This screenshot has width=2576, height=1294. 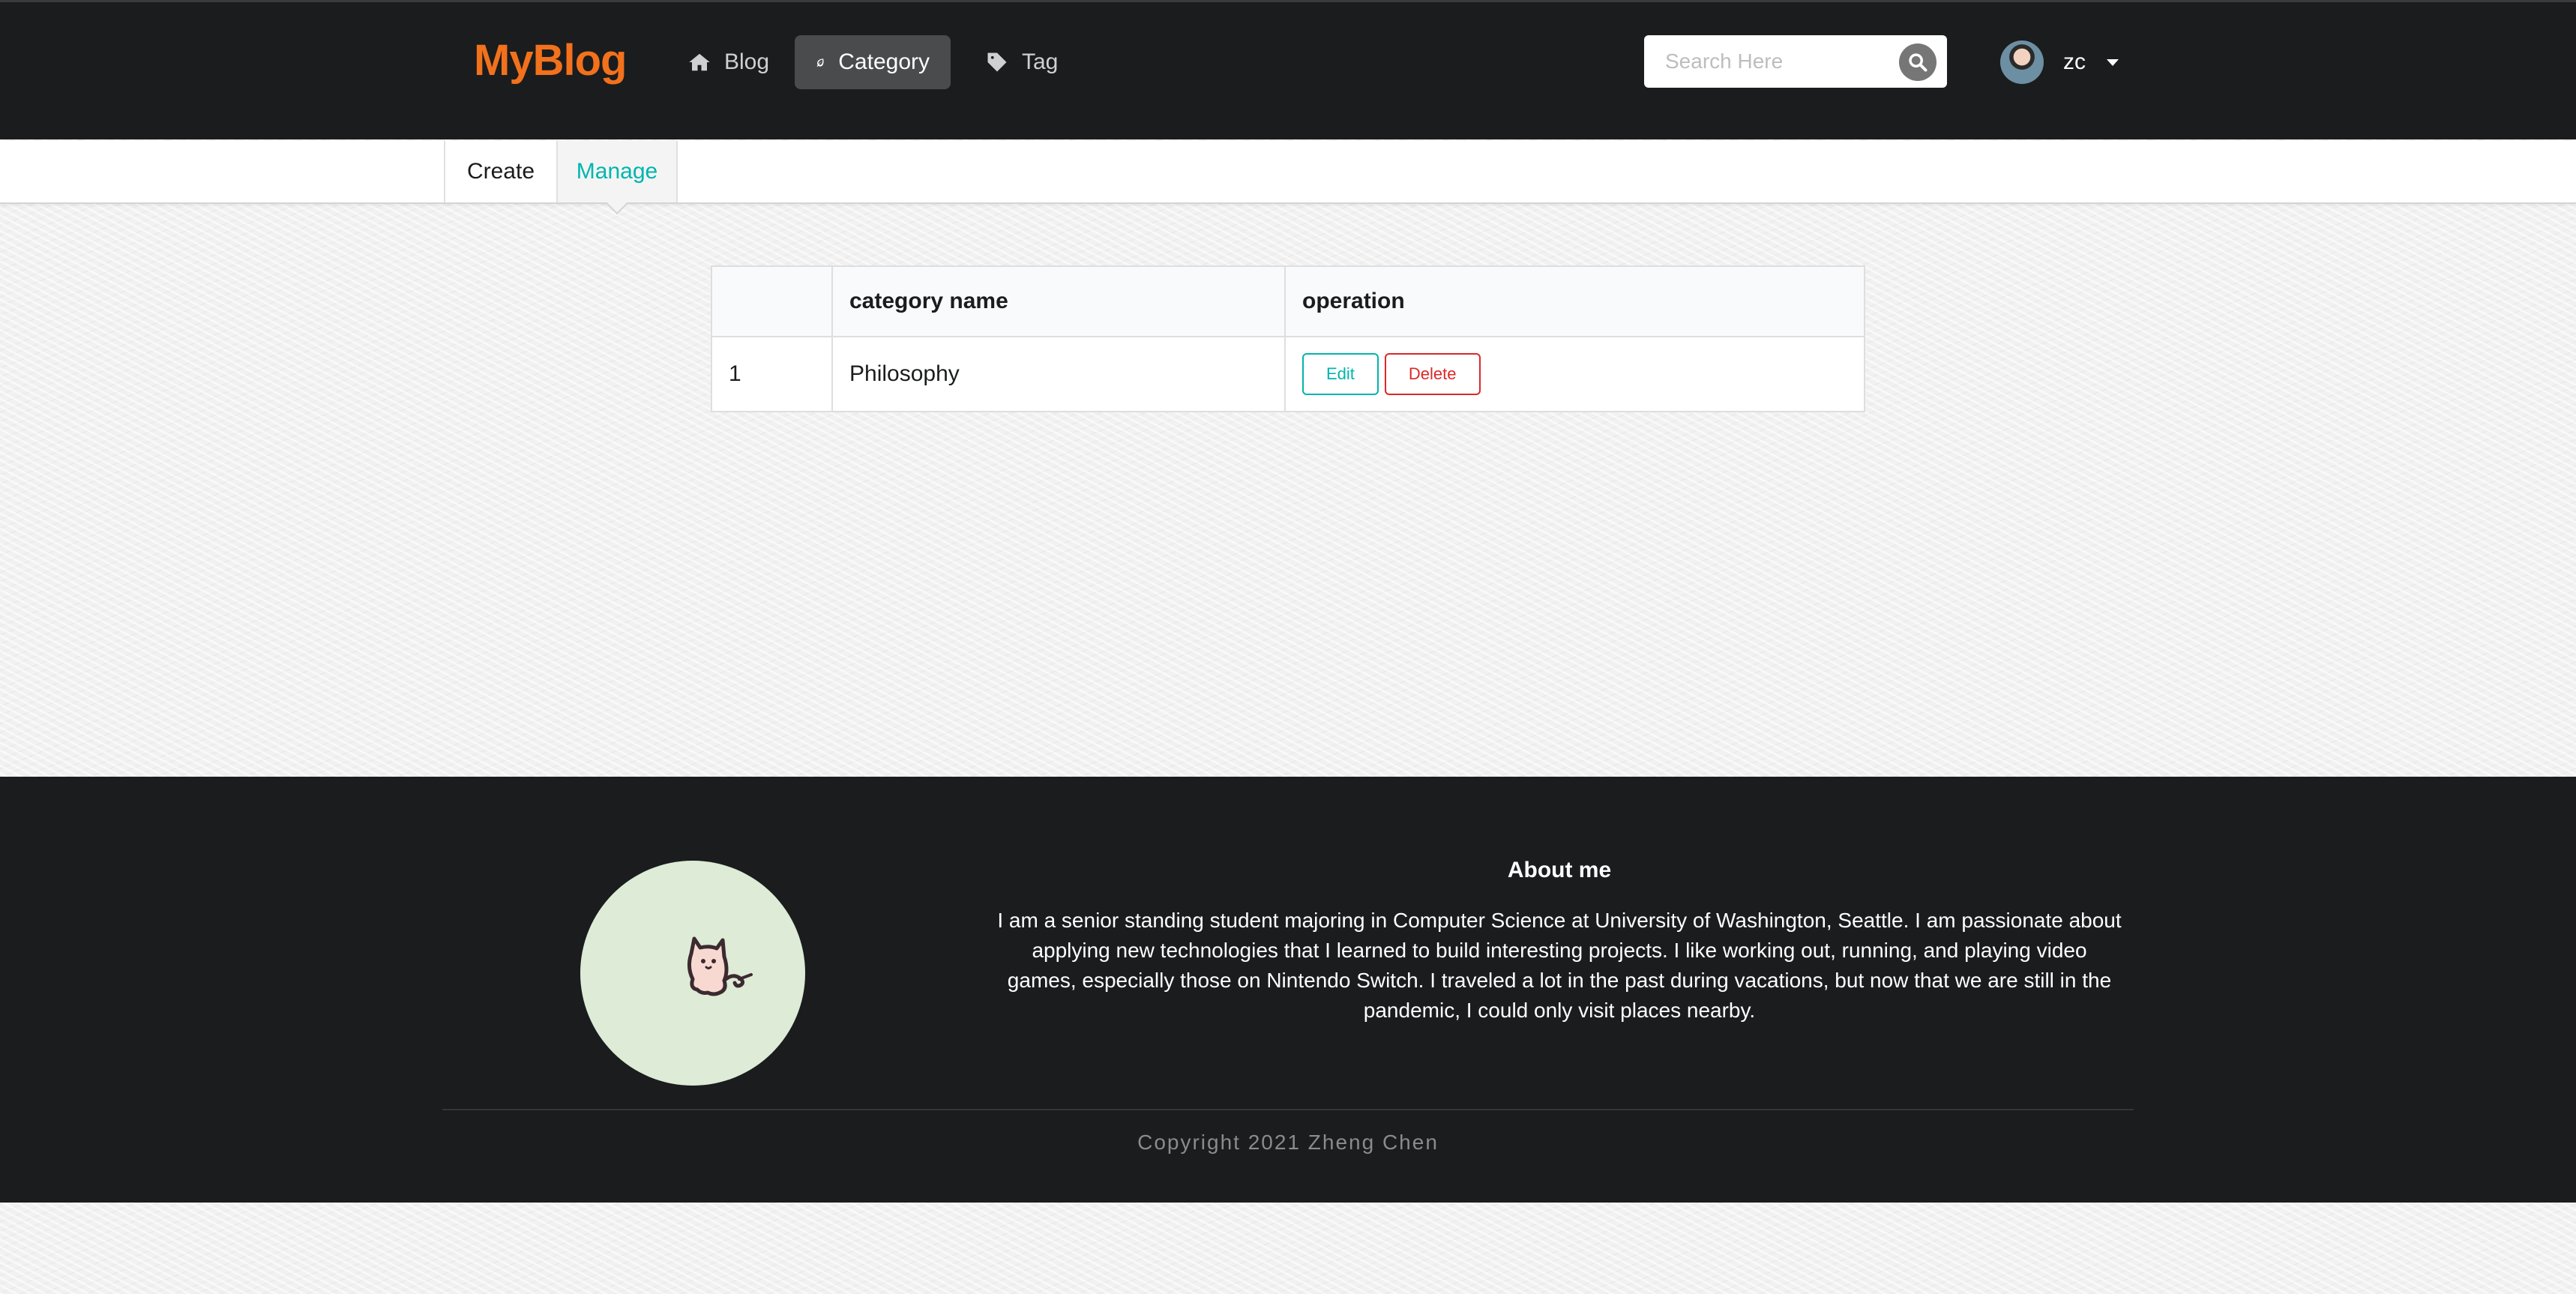 What do you see at coordinates (1288, 172) in the screenshot?
I see `sub-menu: Create Manage` at bounding box center [1288, 172].